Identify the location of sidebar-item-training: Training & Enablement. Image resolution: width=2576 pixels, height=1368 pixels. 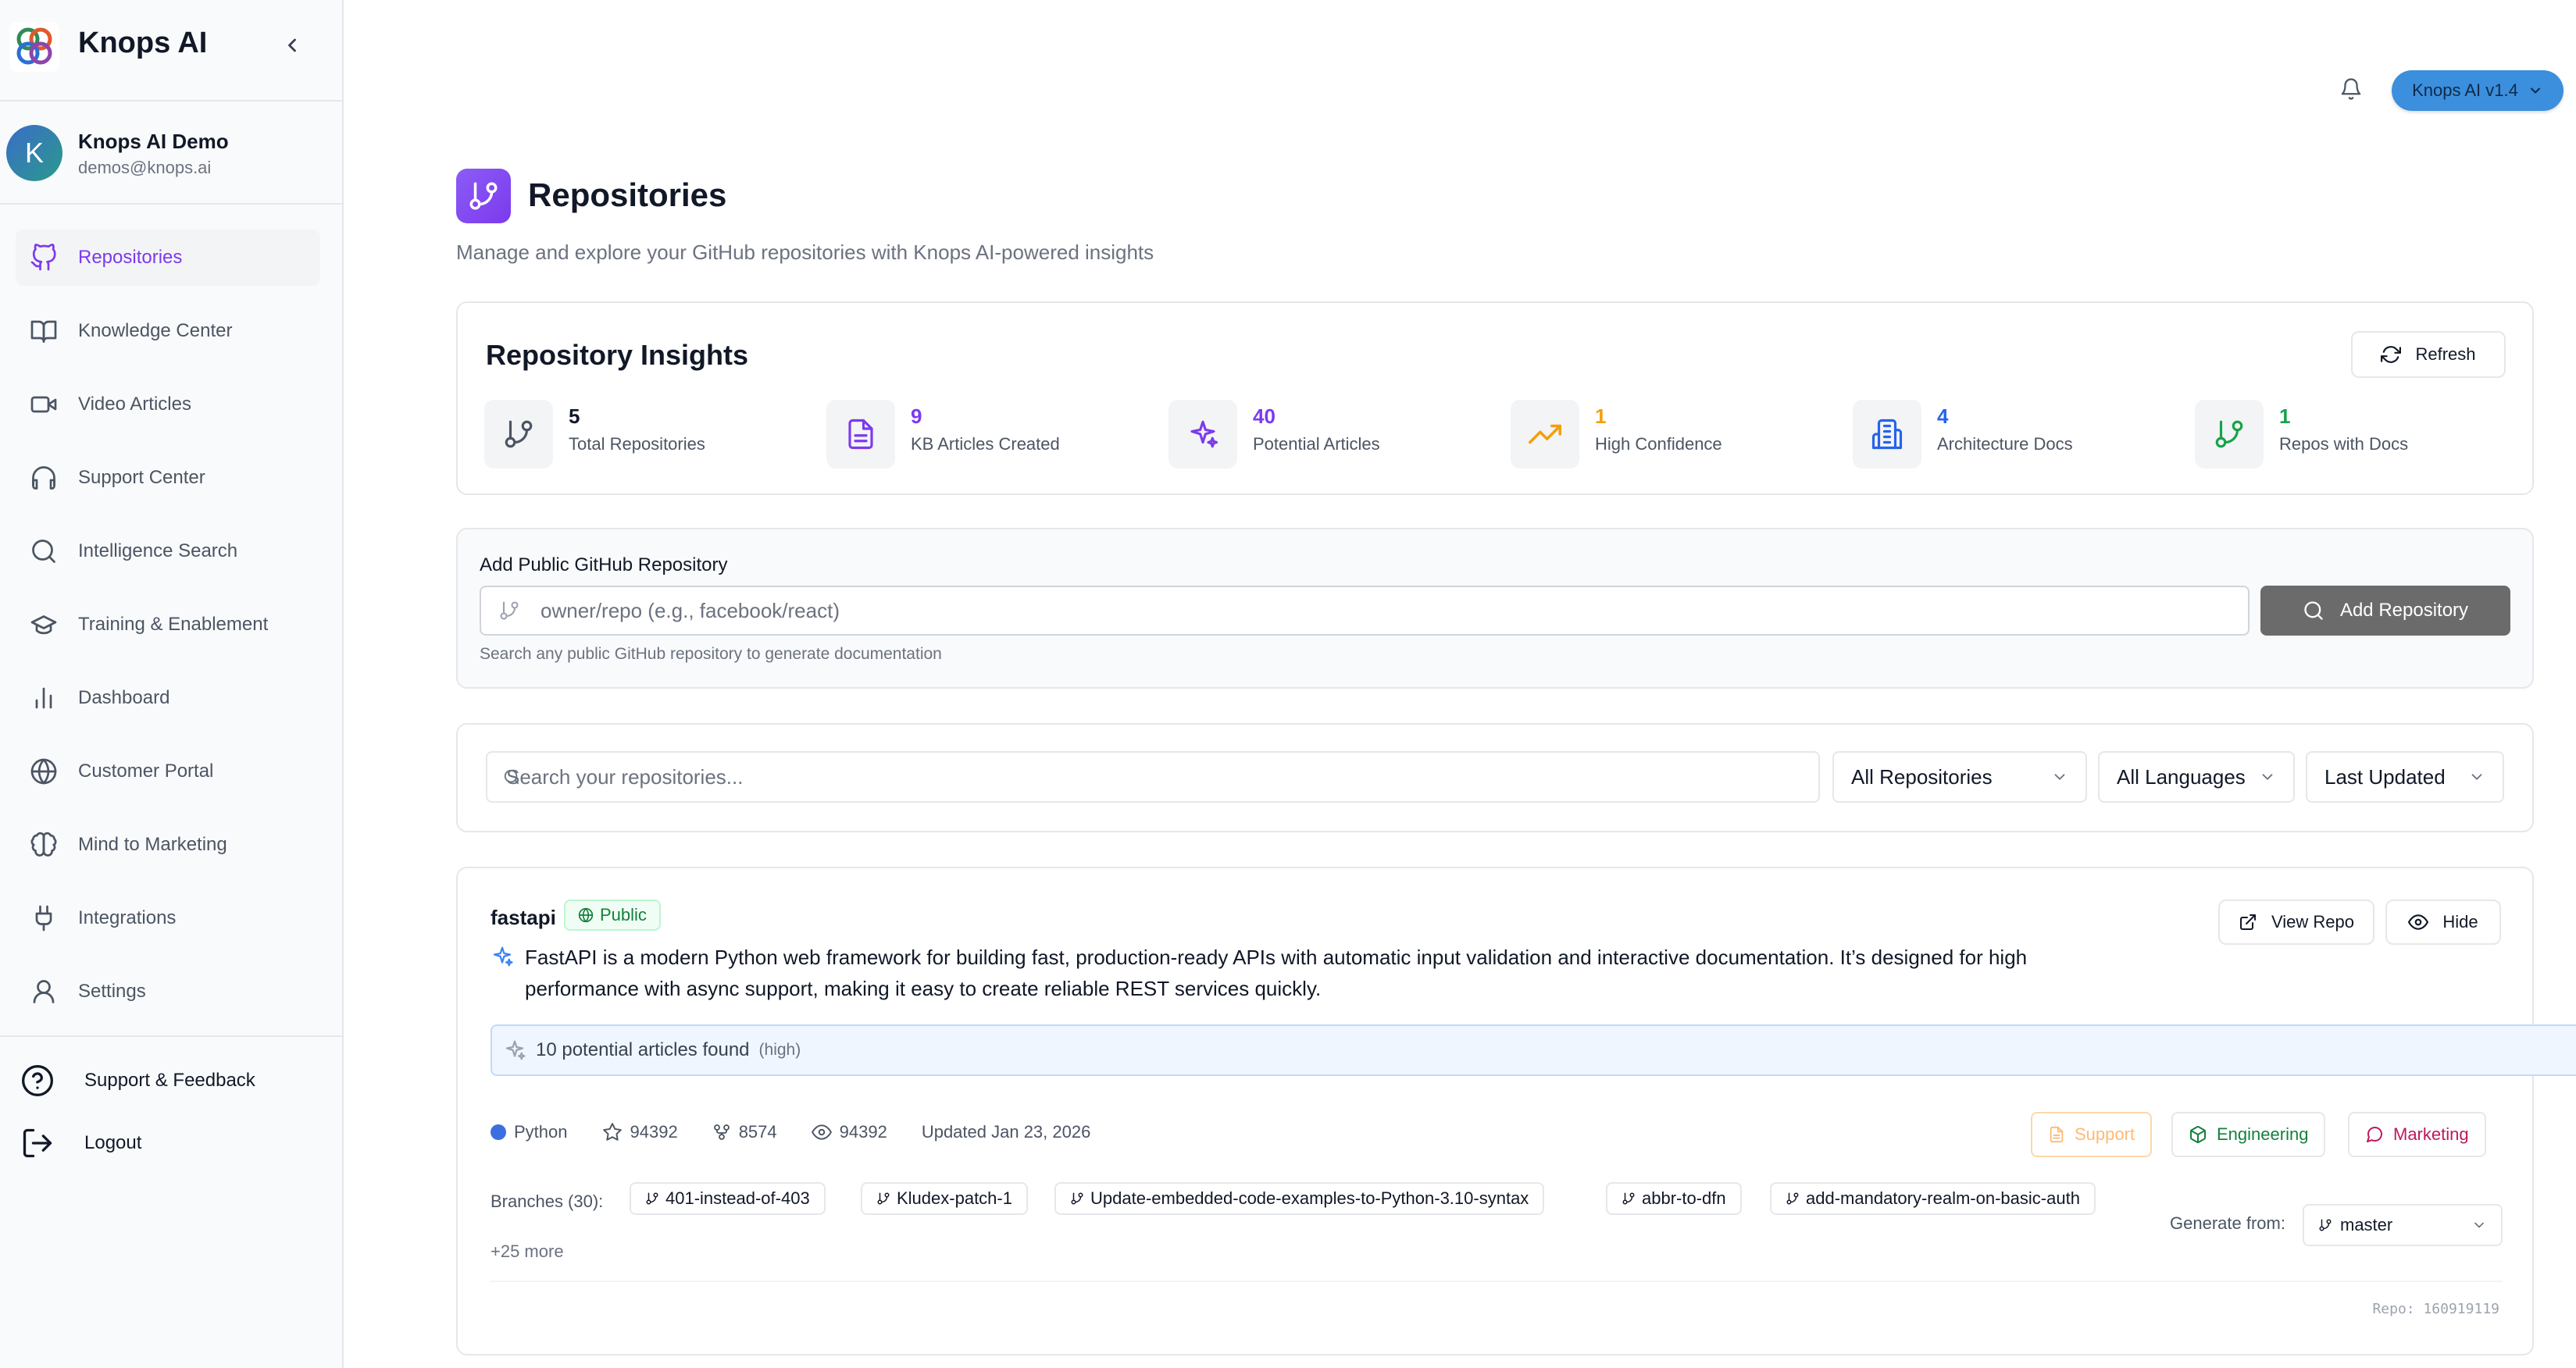
(168, 625).